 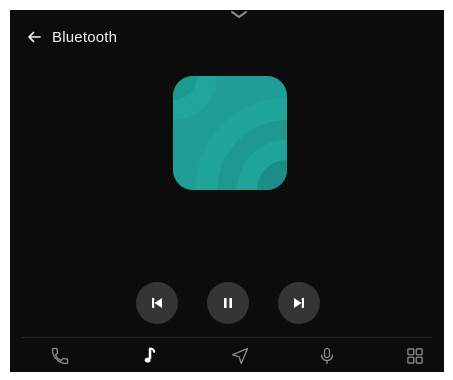 I want to click on skip-previous-icon, so click(x=157, y=303).